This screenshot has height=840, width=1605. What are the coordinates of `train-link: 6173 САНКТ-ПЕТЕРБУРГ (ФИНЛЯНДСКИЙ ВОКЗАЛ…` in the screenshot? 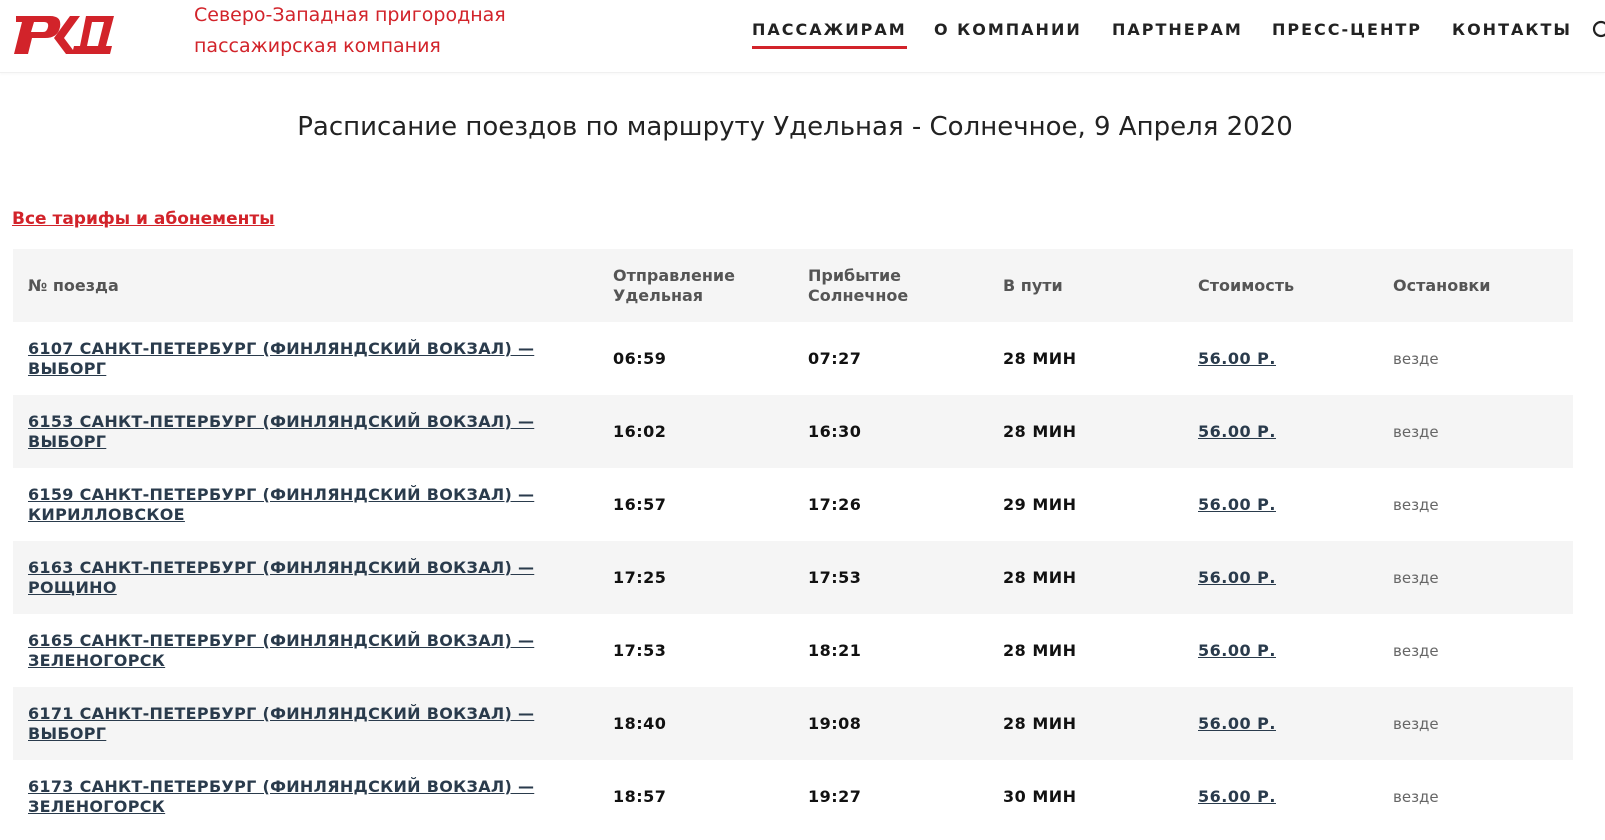 It's located at (298, 797).